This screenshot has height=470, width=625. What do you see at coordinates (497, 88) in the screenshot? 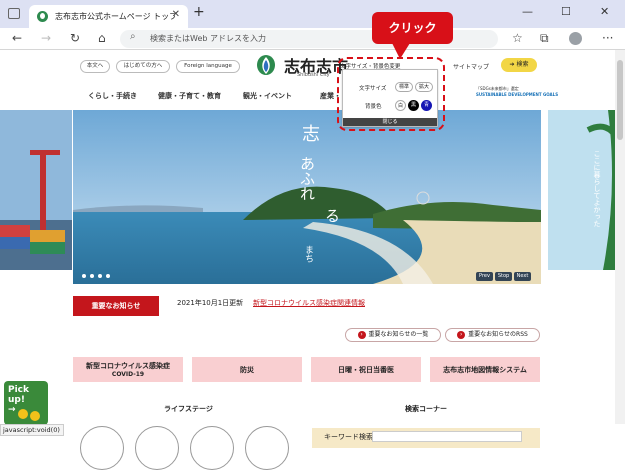
I see `sdgs-caption: 「SDGs未来都市」選定` at bounding box center [497, 88].